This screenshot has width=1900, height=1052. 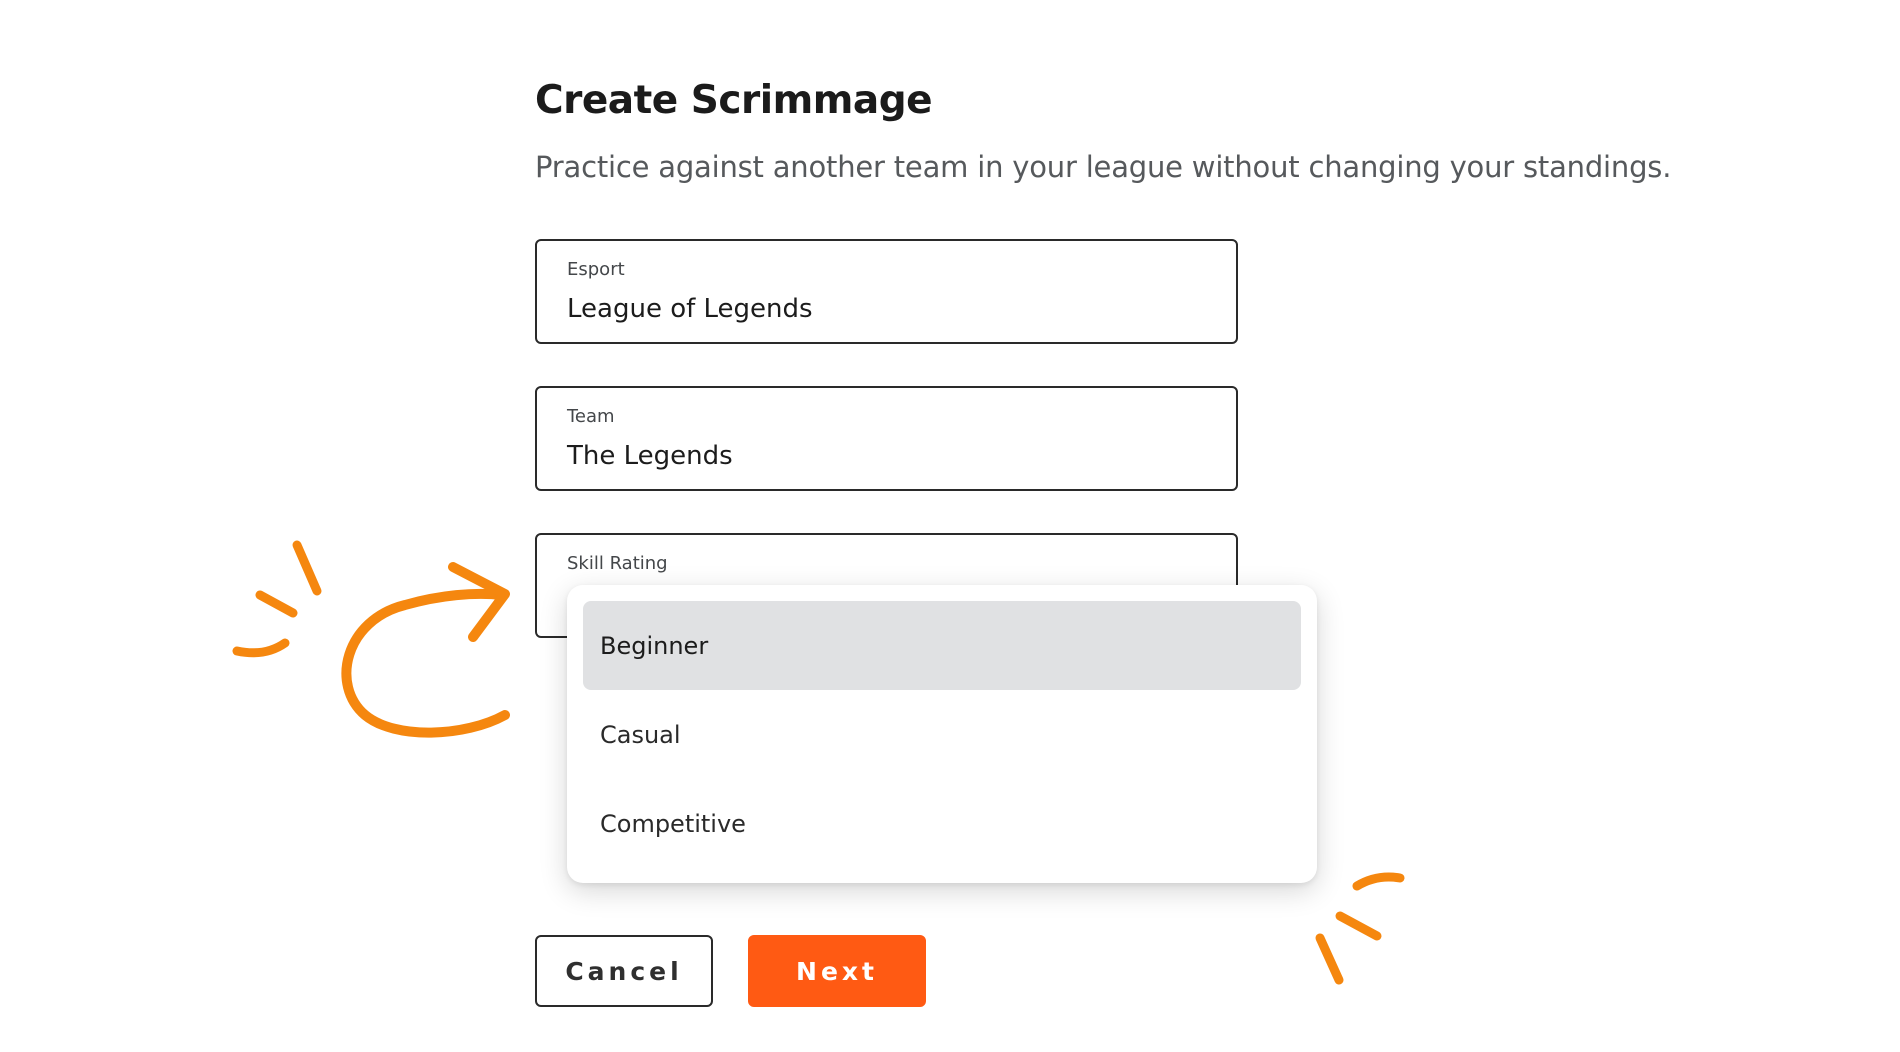 I want to click on skill-rating-dropdown-menu: Beginner Casual Competitive, so click(x=942, y=734).